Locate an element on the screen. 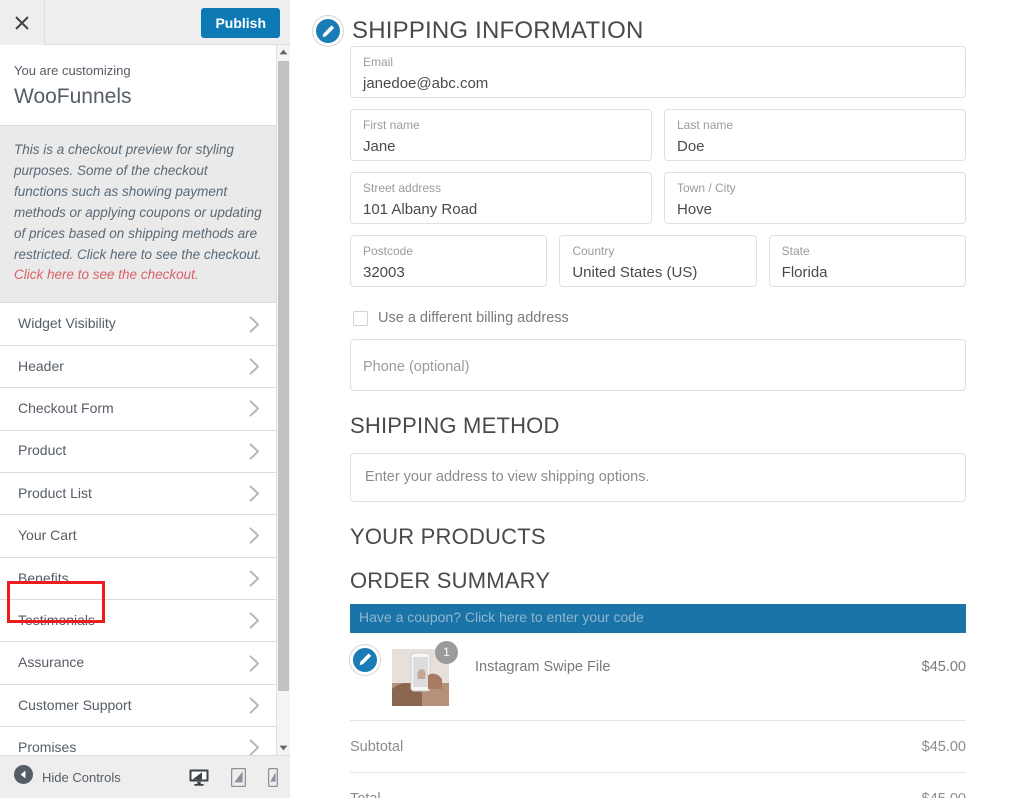 This screenshot has width=1024, height=798. sidebar-item-label: Benefits is located at coordinates (43, 577).